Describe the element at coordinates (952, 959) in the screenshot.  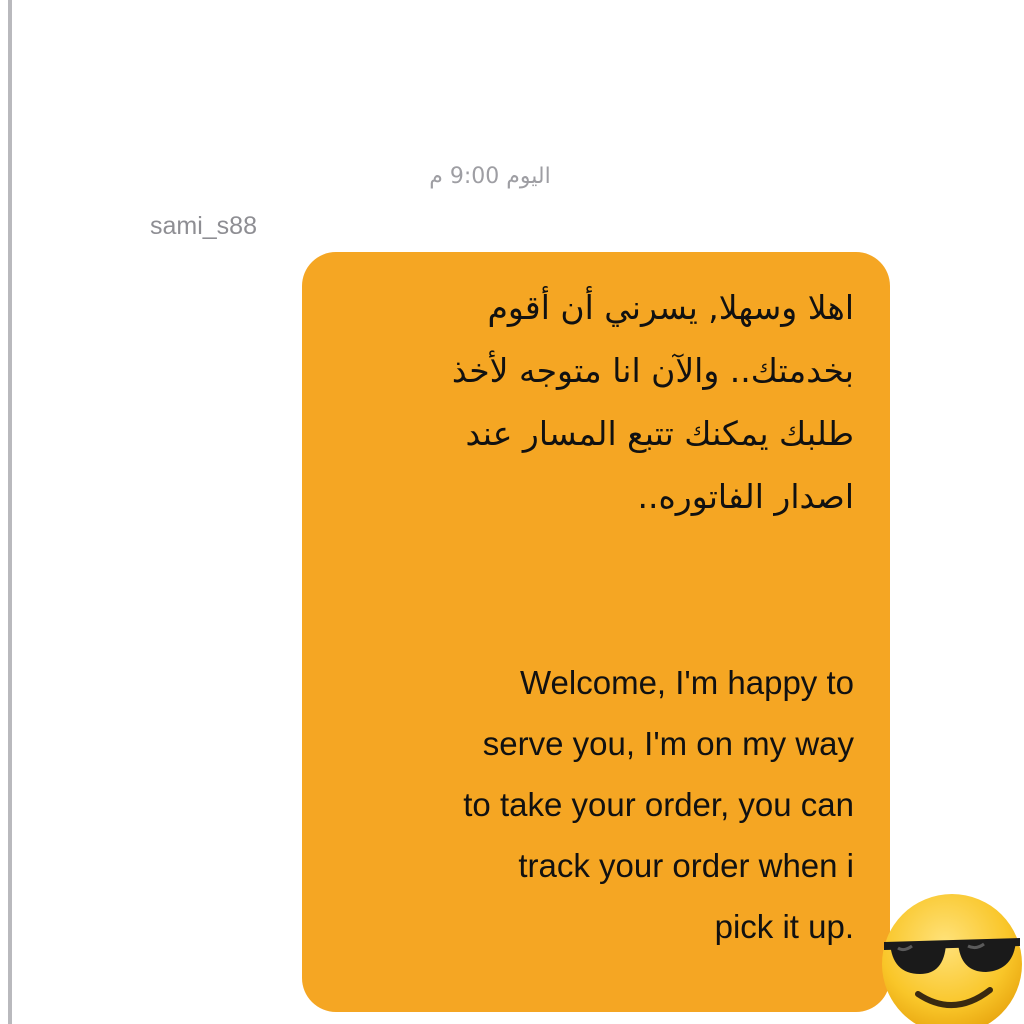
I see `sunglasses-emoji-icon` at that location.